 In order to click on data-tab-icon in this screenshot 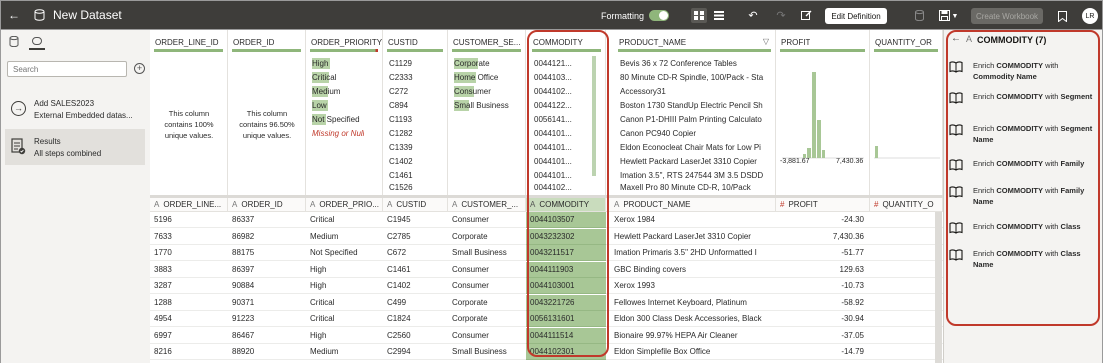, I will do `click(15, 41)`.